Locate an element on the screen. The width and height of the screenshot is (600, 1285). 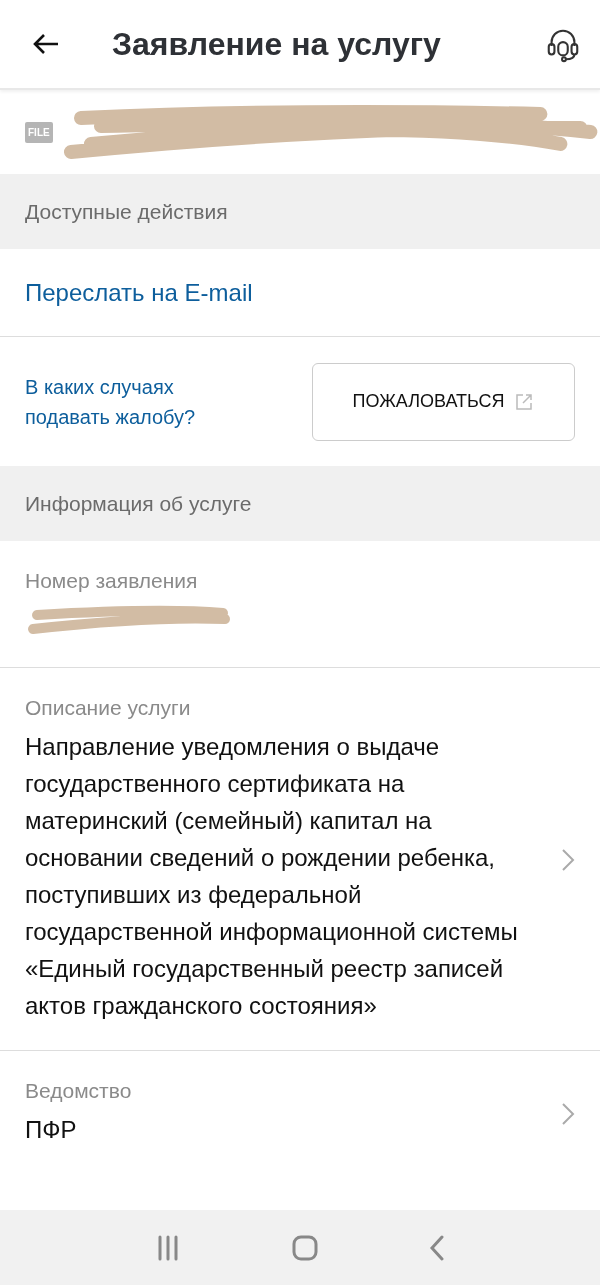
field-value: ПФР is located at coordinates (51, 1130).